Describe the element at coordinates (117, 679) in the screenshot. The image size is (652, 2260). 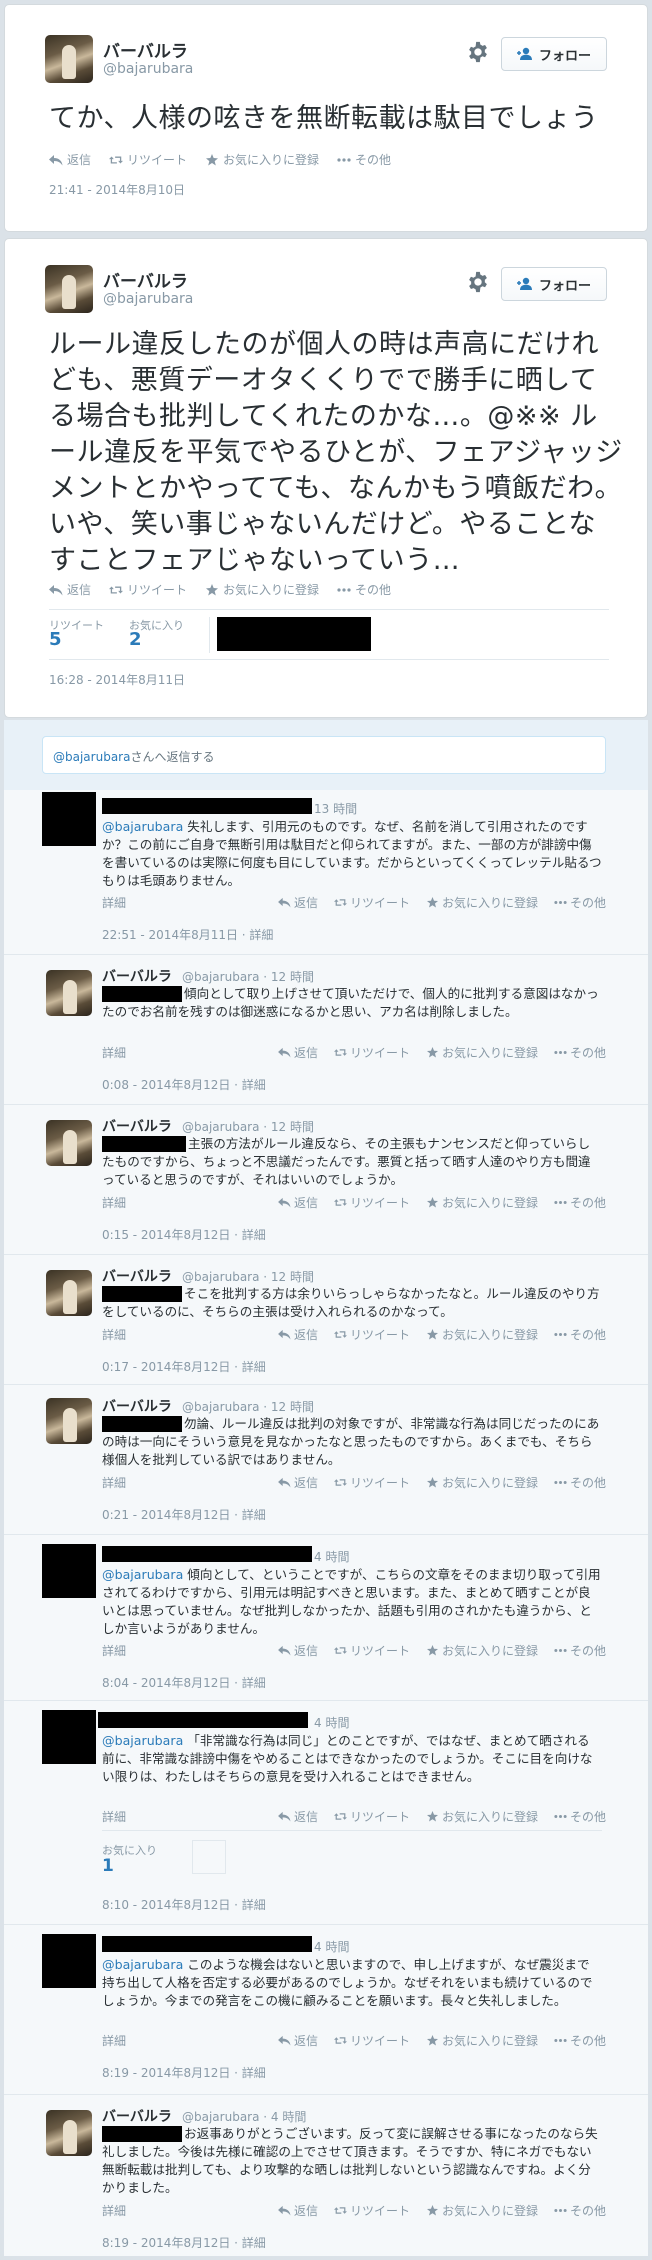
I see `tweet-timestamp: 16:28 - 2014年8月11日` at that location.